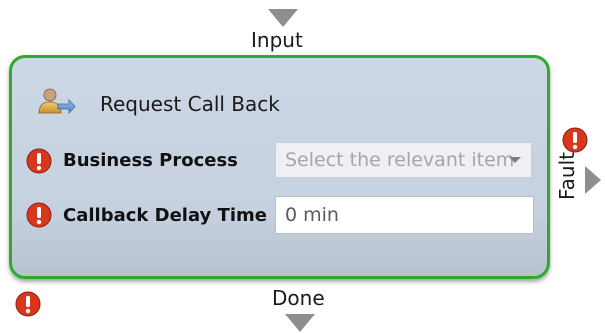  I want to click on fault-port-label: Fault, so click(567, 176).